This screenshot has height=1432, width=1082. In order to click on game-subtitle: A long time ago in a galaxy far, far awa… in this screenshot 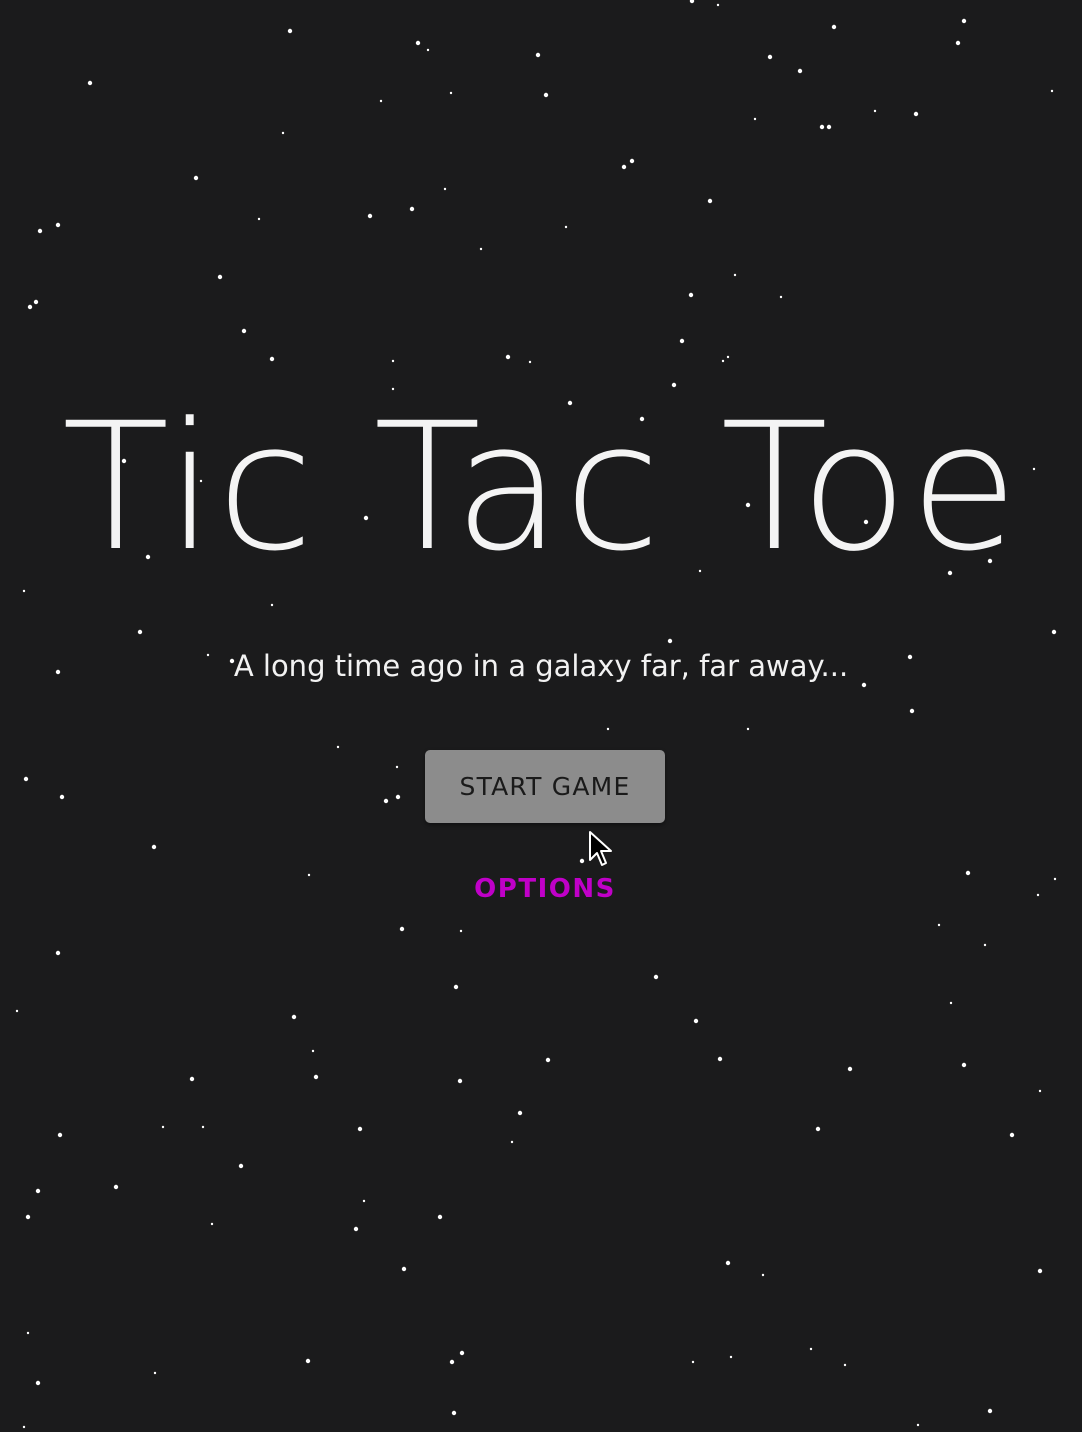, I will do `click(541, 666)`.